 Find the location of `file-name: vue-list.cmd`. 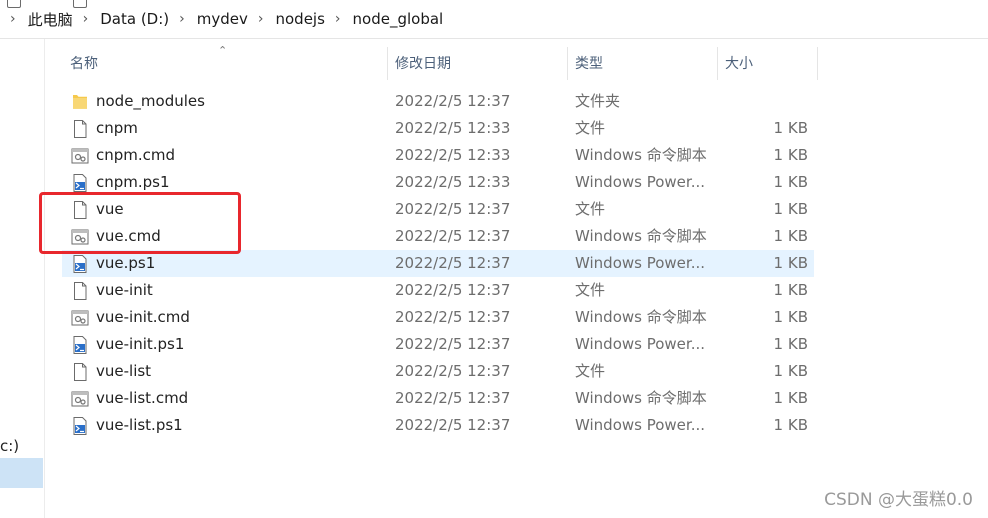

file-name: vue-list.cmd is located at coordinates (142, 398).